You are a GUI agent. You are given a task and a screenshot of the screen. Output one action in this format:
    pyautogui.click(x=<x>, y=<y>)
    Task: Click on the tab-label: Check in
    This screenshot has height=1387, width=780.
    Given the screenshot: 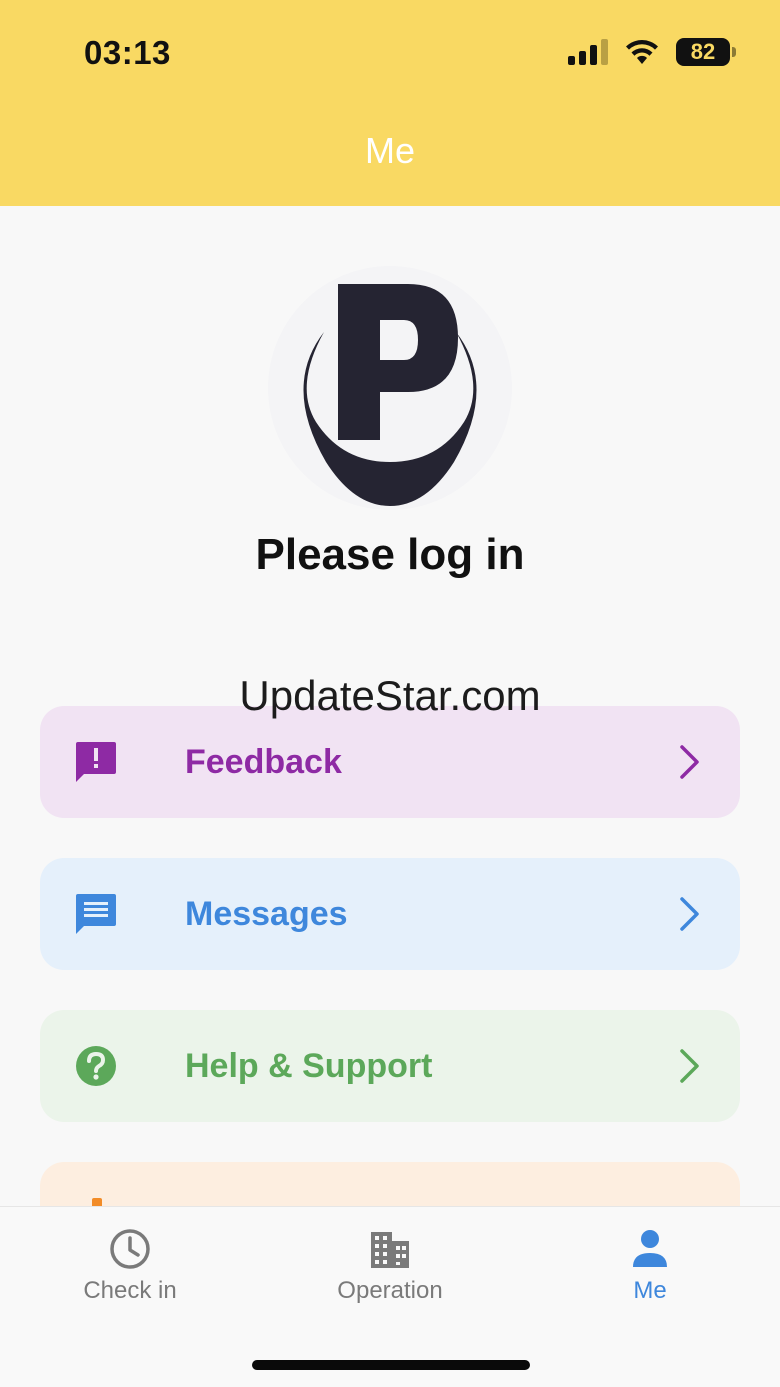 What is the action you would take?
    pyautogui.click(x=130, y=1290)
    